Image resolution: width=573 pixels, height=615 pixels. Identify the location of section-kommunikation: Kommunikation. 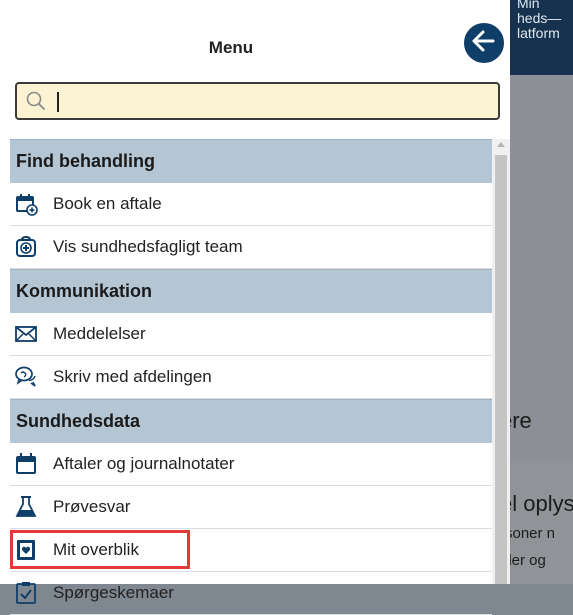
(251, 291).